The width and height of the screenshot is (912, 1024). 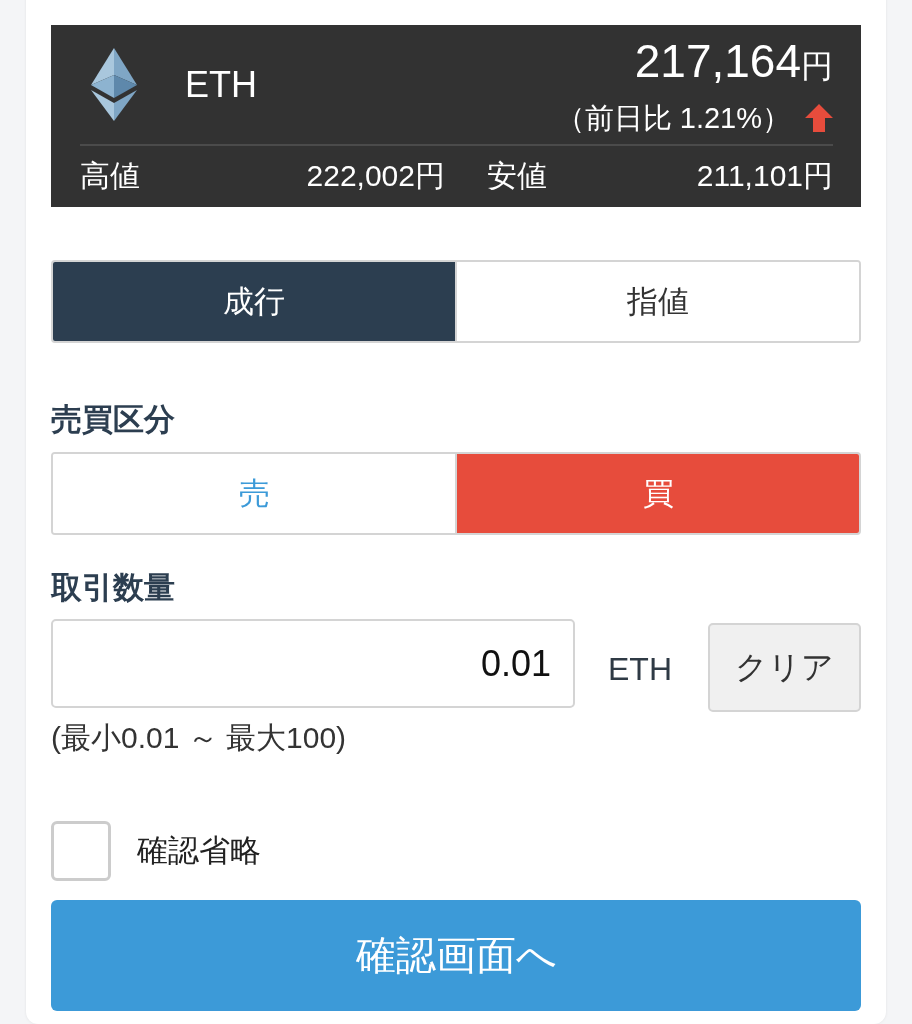 What do you see at coordinates (657, 493) in the screenshot?
I see `side-toggle: 買` at bounding box center [657, 493].